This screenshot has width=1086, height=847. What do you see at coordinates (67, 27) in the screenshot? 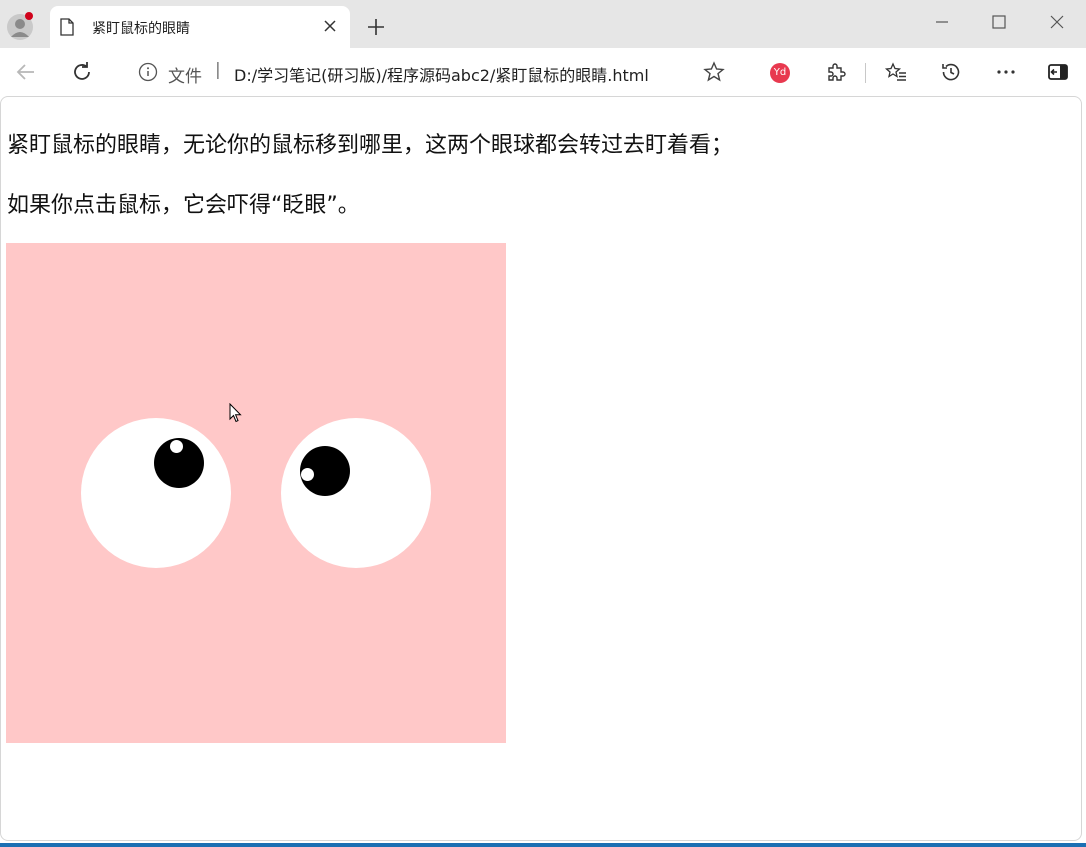
I see `page-icon` at bounding box center [67, 27].